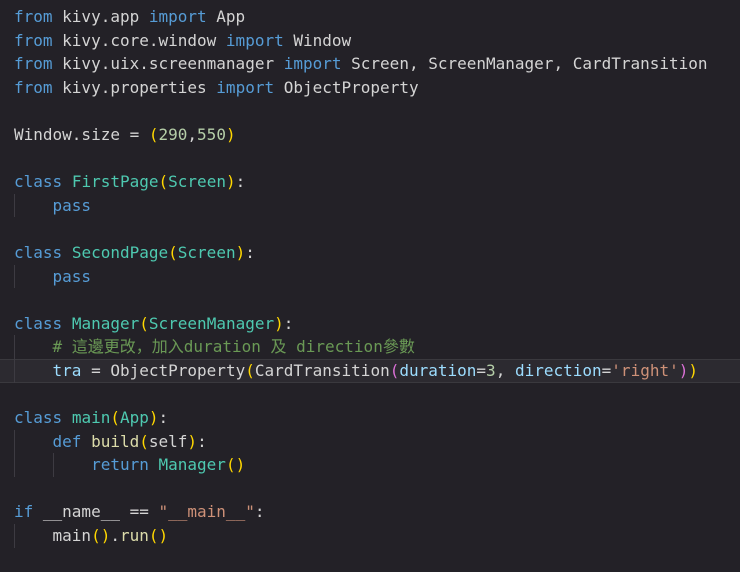  I want to click on code-line: # 這邊更改，加入duration 及 direction參數, so click(370, 347).